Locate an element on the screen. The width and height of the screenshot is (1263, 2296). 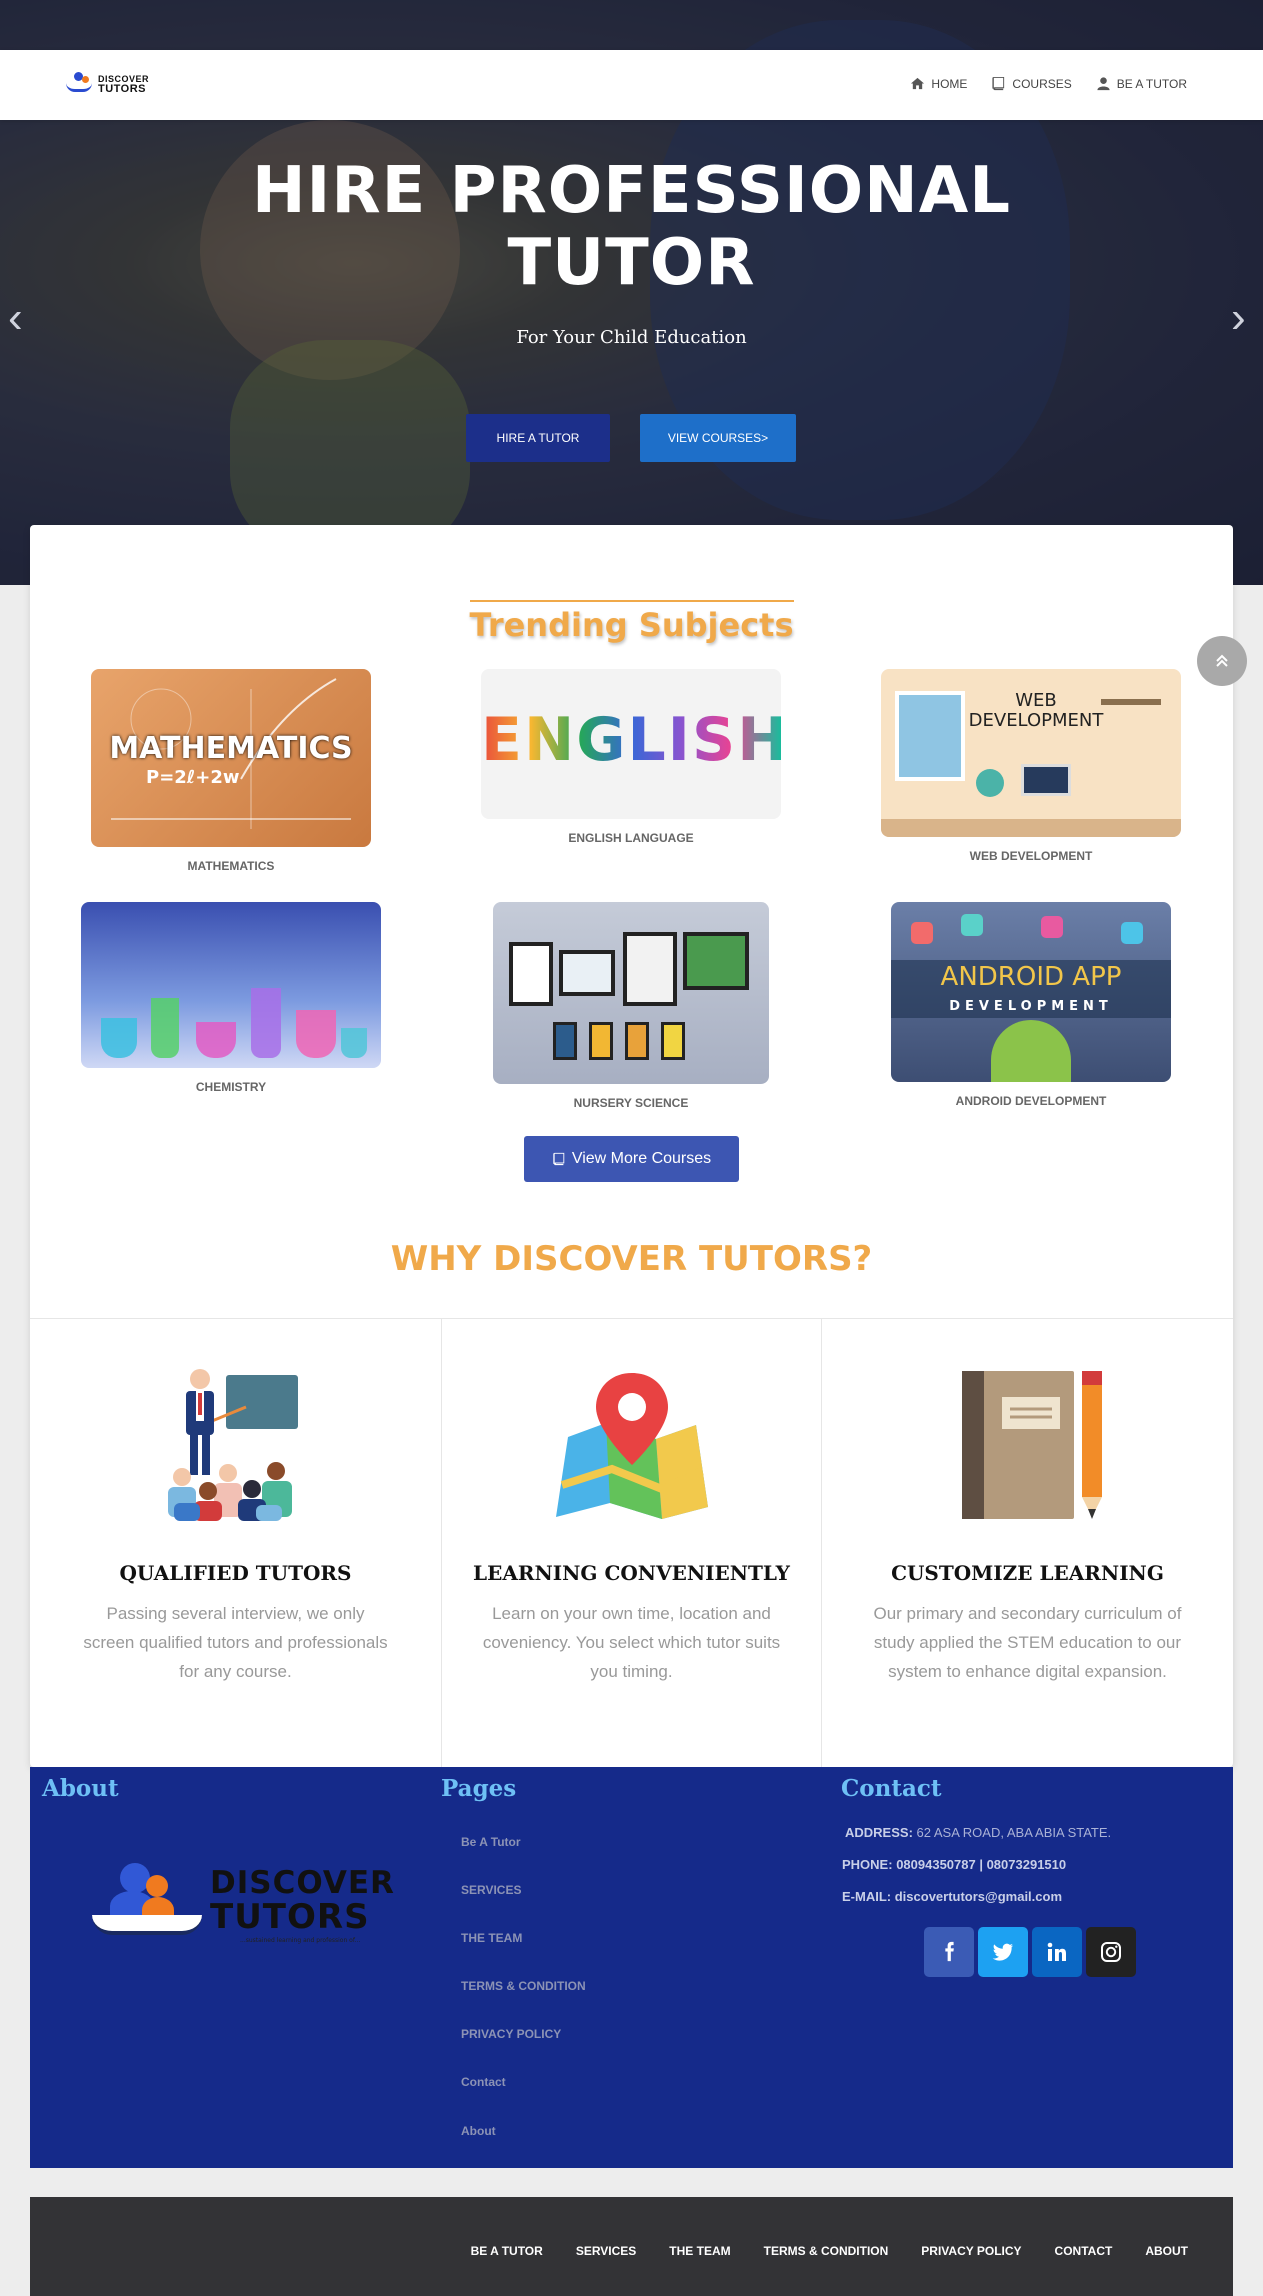
why-title: WHY DISCOVER TUTORS? is located at coordinates (631, 1259).